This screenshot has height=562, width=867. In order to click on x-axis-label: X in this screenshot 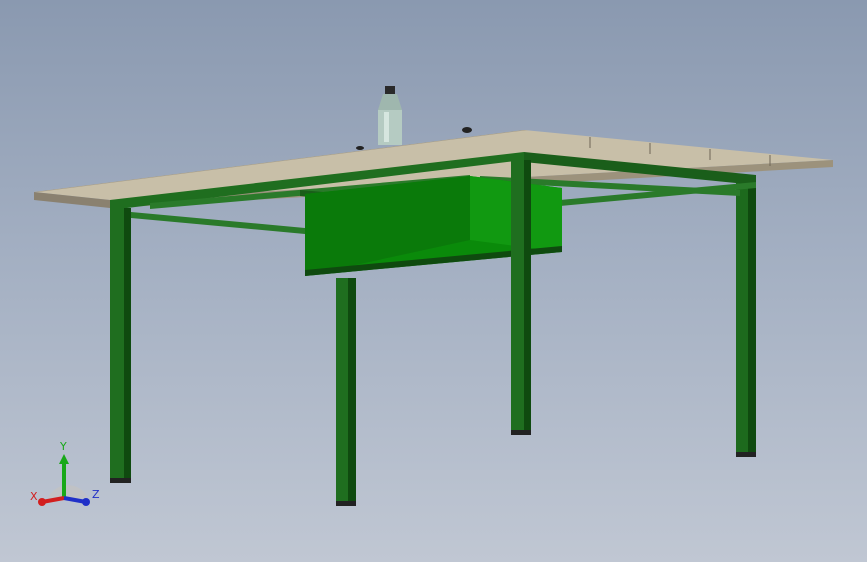, I will do `click(34, 496)`.